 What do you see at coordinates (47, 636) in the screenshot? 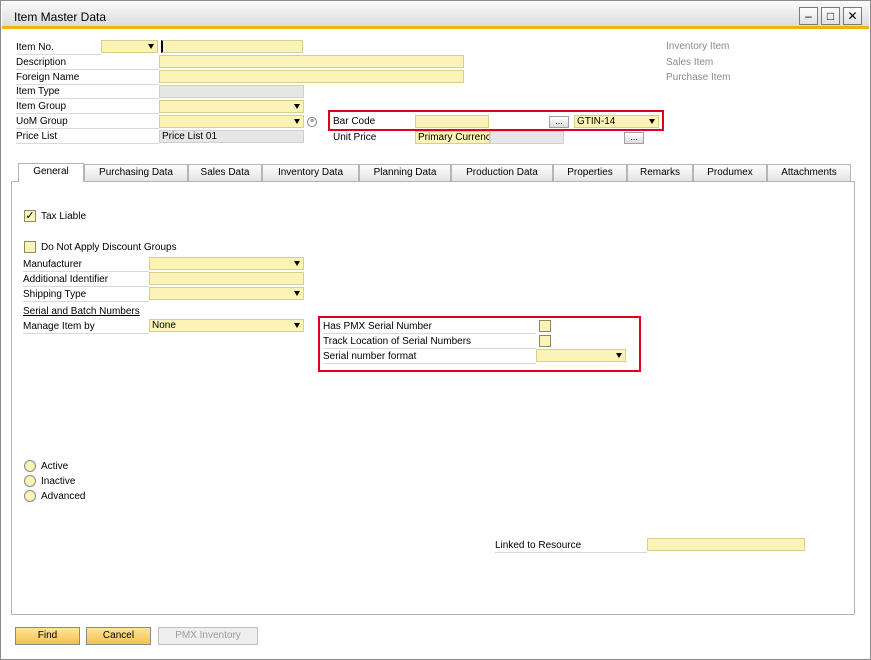
I see `find-button: Find` at bounding box center [47, 636].